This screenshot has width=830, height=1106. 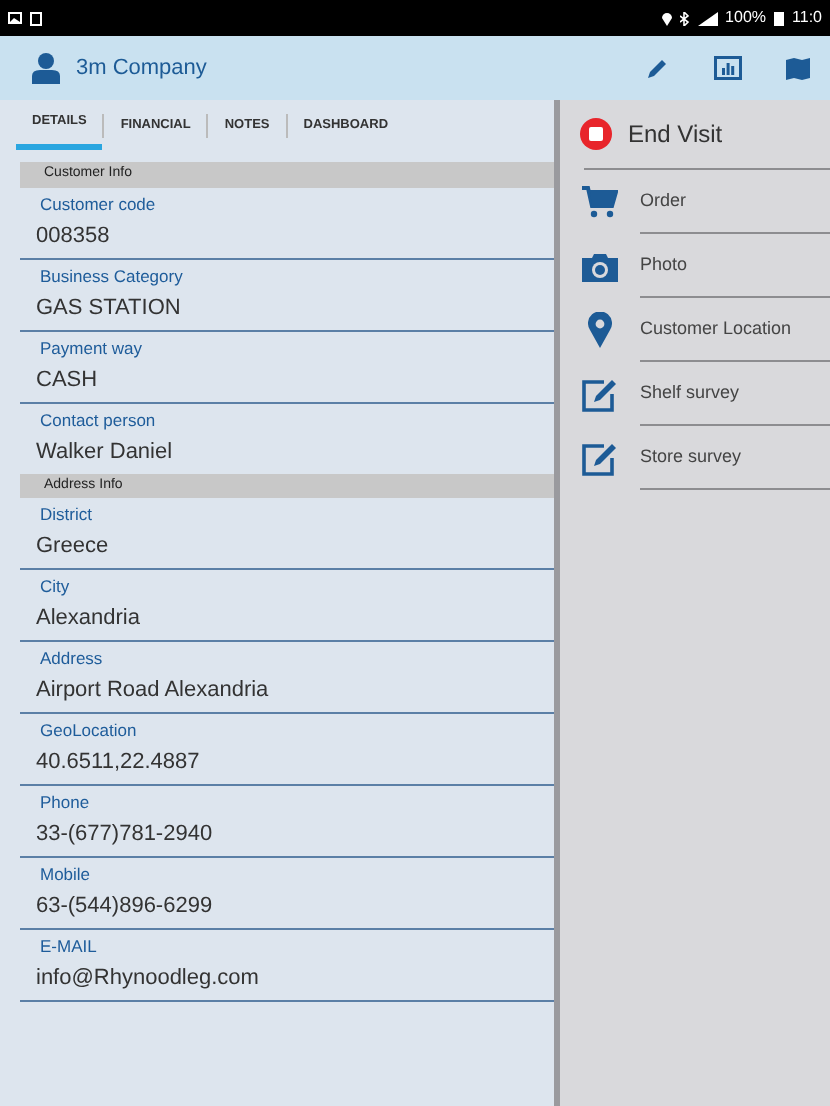 I want to click on field-label: GeoLocation, so click(x=88, y=731).